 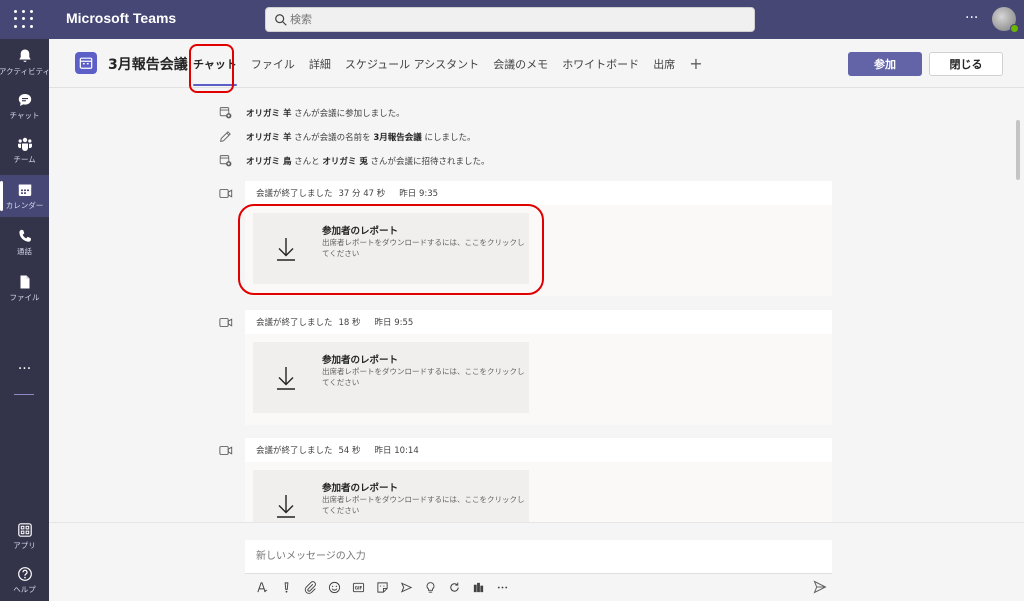 I want to click on meeting-name: 3月報告会議, so click(x=397, y=137).